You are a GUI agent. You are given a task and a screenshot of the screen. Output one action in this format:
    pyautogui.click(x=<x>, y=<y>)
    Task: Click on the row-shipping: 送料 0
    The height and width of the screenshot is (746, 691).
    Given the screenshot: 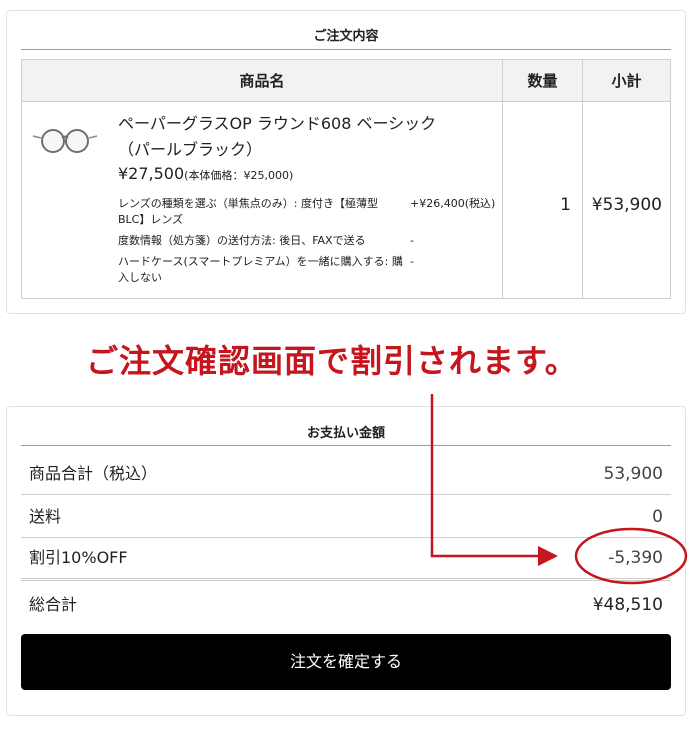 What is the action you would take?
    pyautogui.click(x=346, y=517)
    